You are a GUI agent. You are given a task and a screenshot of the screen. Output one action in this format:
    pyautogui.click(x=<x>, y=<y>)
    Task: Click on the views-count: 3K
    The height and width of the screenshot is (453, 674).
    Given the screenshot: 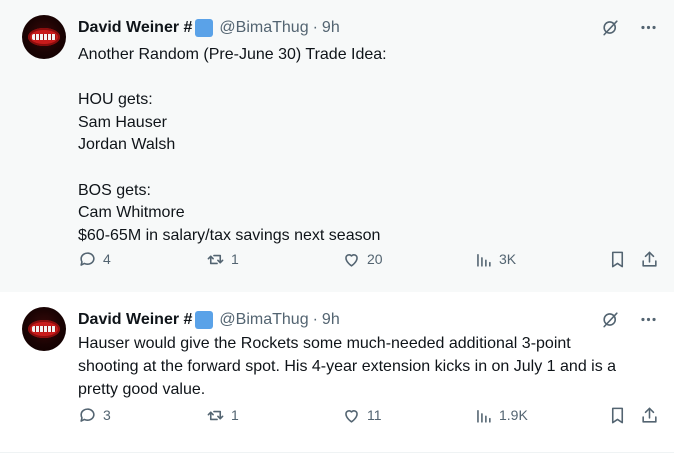 What is the action you would take?
    pyautogui.click(x=508, y=259)
    